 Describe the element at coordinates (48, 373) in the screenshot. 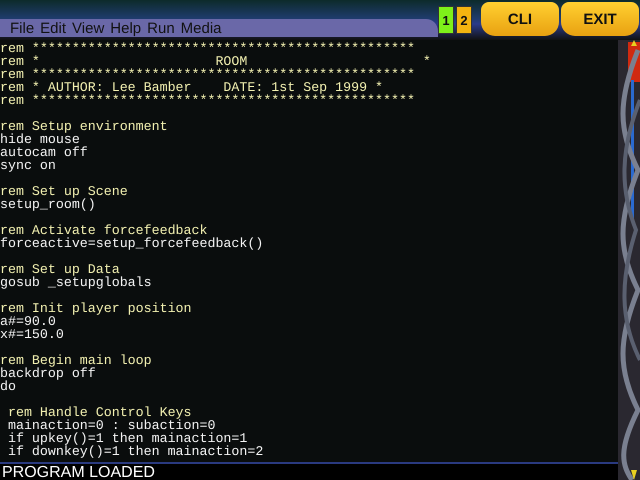

I see `code-line: backdrop off` at that location.